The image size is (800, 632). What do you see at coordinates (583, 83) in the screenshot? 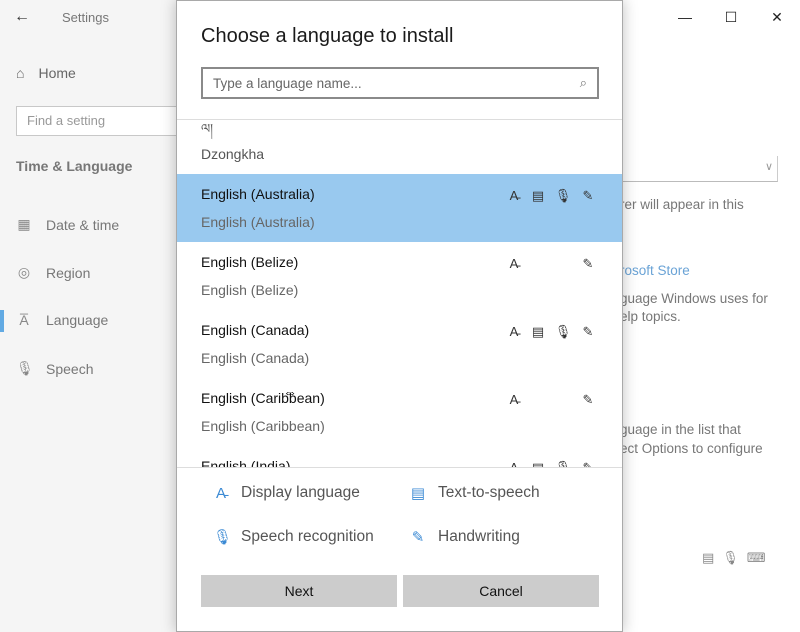
I see `search-icon: ⌕` at bounding box center [583, 83].